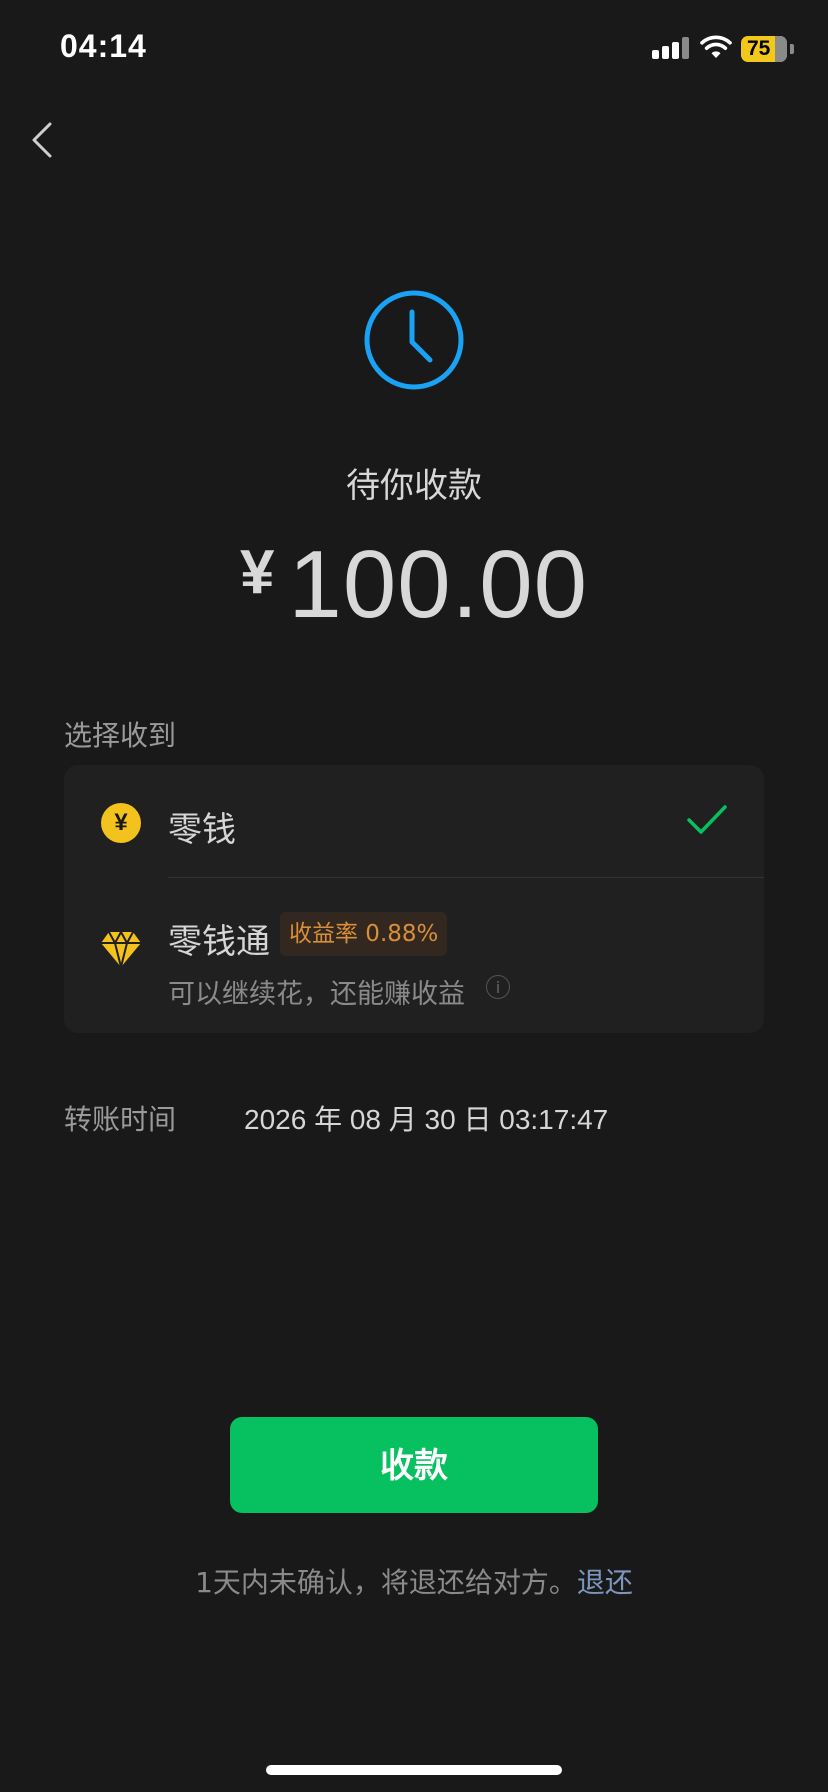  I want to click on chevron-left-icon, so click(43, 140).